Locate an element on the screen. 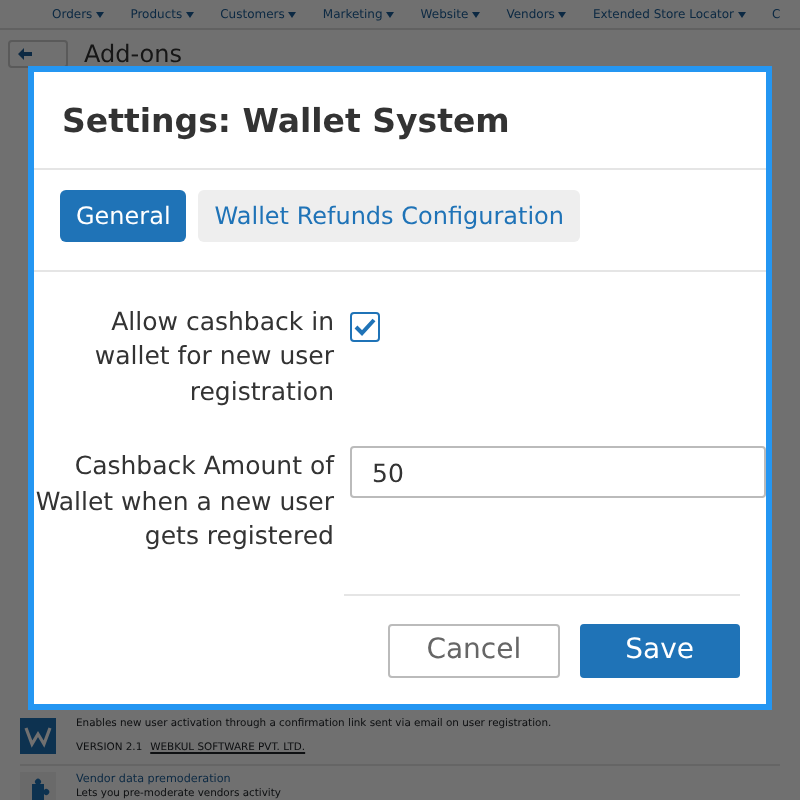 This screenshot has width=800, height=800. dialog-title: Settings: Wallet System is located at coordinates (287, 122).